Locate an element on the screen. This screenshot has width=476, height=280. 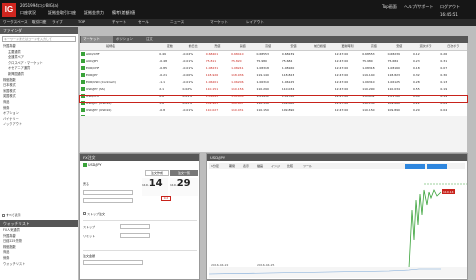
tab-order-list: 注文一覧 is located at coordinates (184, 173).